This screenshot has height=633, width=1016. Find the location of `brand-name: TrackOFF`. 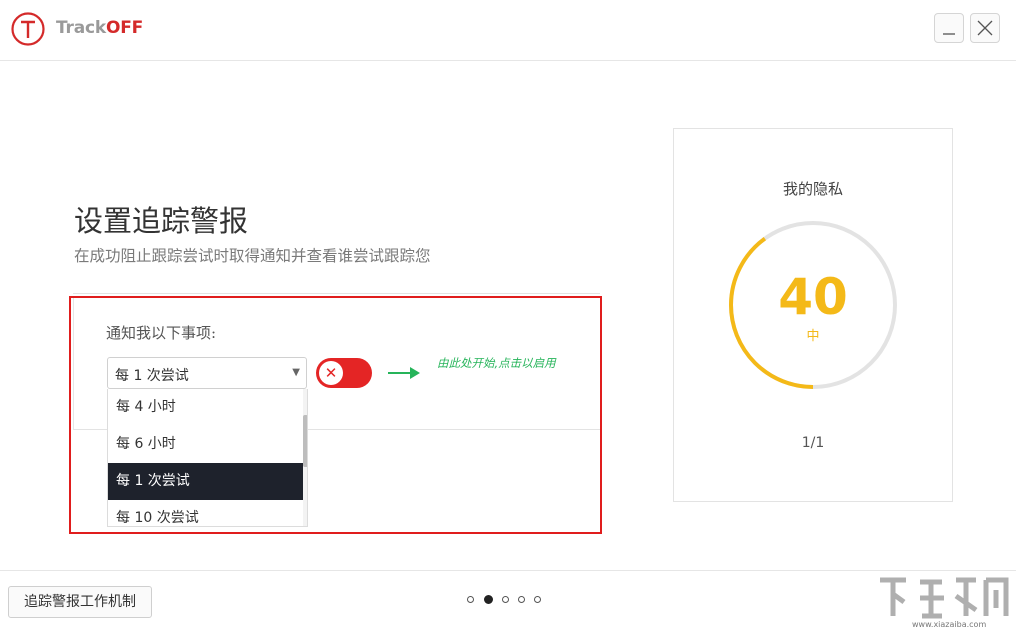

brand-name: TrackOFF is located at coordinates (99, 28).